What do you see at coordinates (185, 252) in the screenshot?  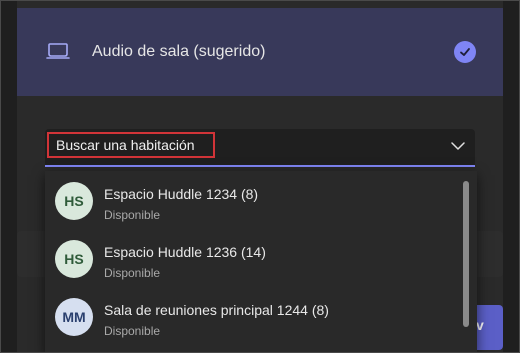 I see `room-name: Espacio Huddle 1236 (14)` at bounding box center [185, 252].